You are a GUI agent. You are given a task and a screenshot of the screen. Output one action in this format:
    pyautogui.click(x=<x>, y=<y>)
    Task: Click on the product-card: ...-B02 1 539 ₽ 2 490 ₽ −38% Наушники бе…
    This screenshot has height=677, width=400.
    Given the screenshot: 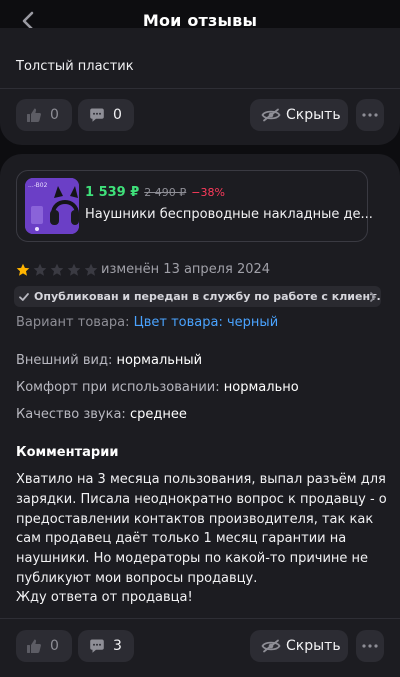 What is the action you would take?
    pyautogui.click(x=194, y=206)
    